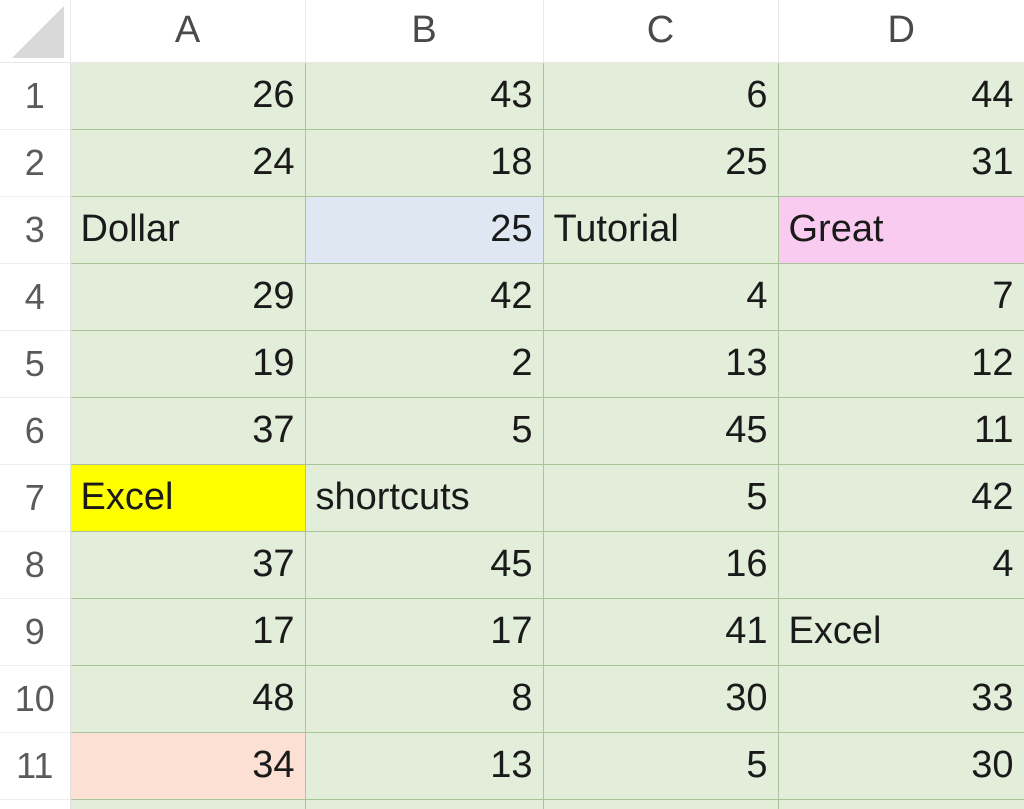 The height and width of the screenshot is (809, 1024). I want to click on cell-C1: 6, so click(660, 95).